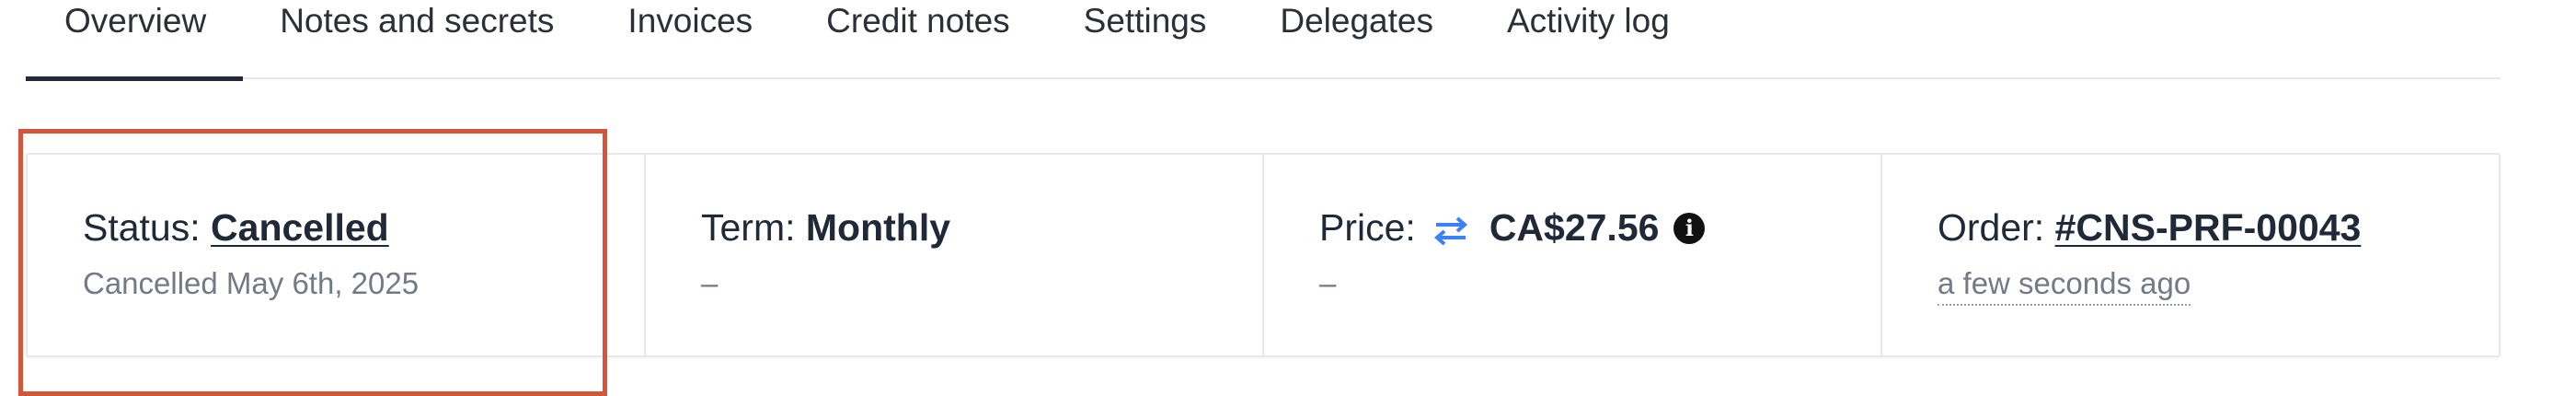 Image resolution: width=2576 pixels, height=396 pixels. What do you see at coordinates (1145, 39) in the screenshot?
I see `tab-settings: Settings` at bounding box center [1145, 39].